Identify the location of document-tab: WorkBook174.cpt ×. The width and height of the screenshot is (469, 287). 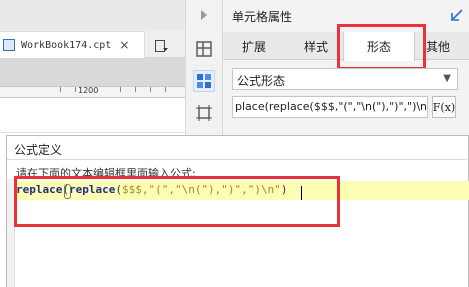
(72, 44).